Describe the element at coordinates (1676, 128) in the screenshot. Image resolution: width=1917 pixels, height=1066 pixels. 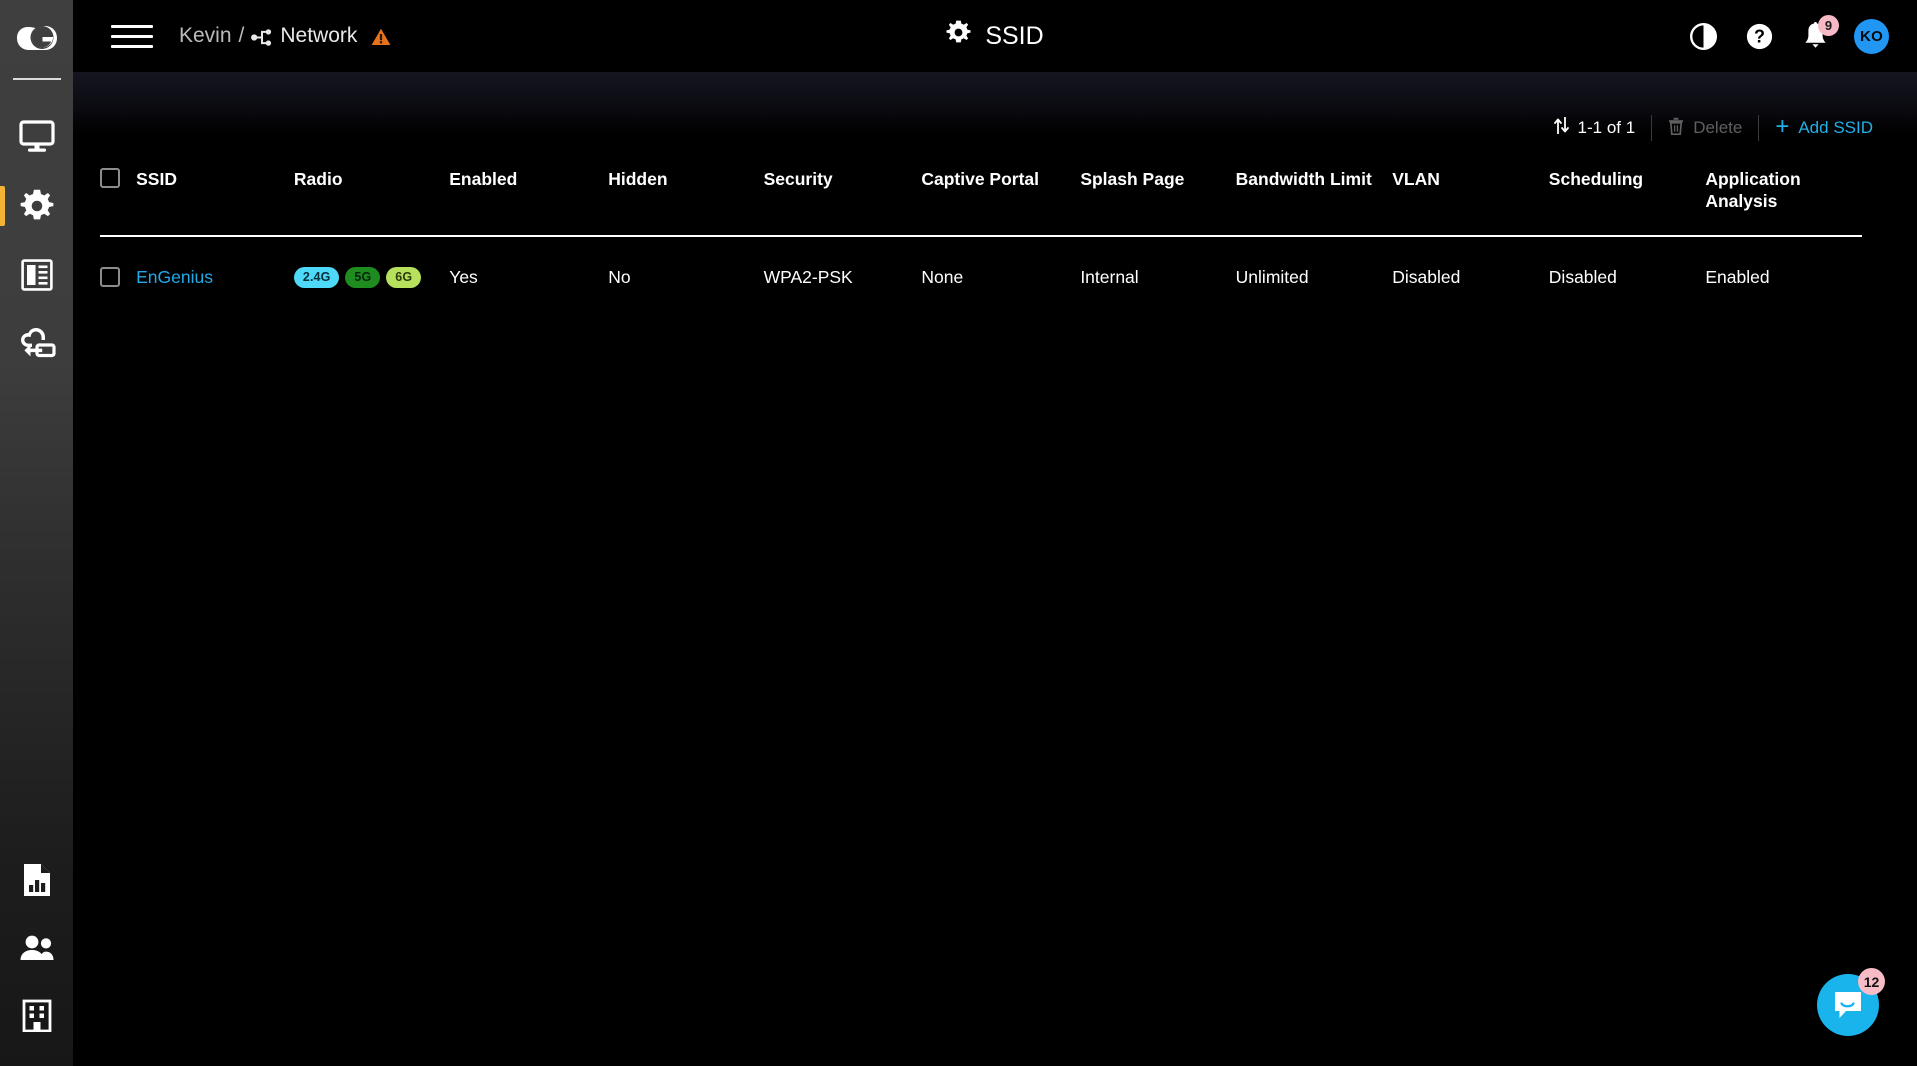
I see `trash-icon` at that location.